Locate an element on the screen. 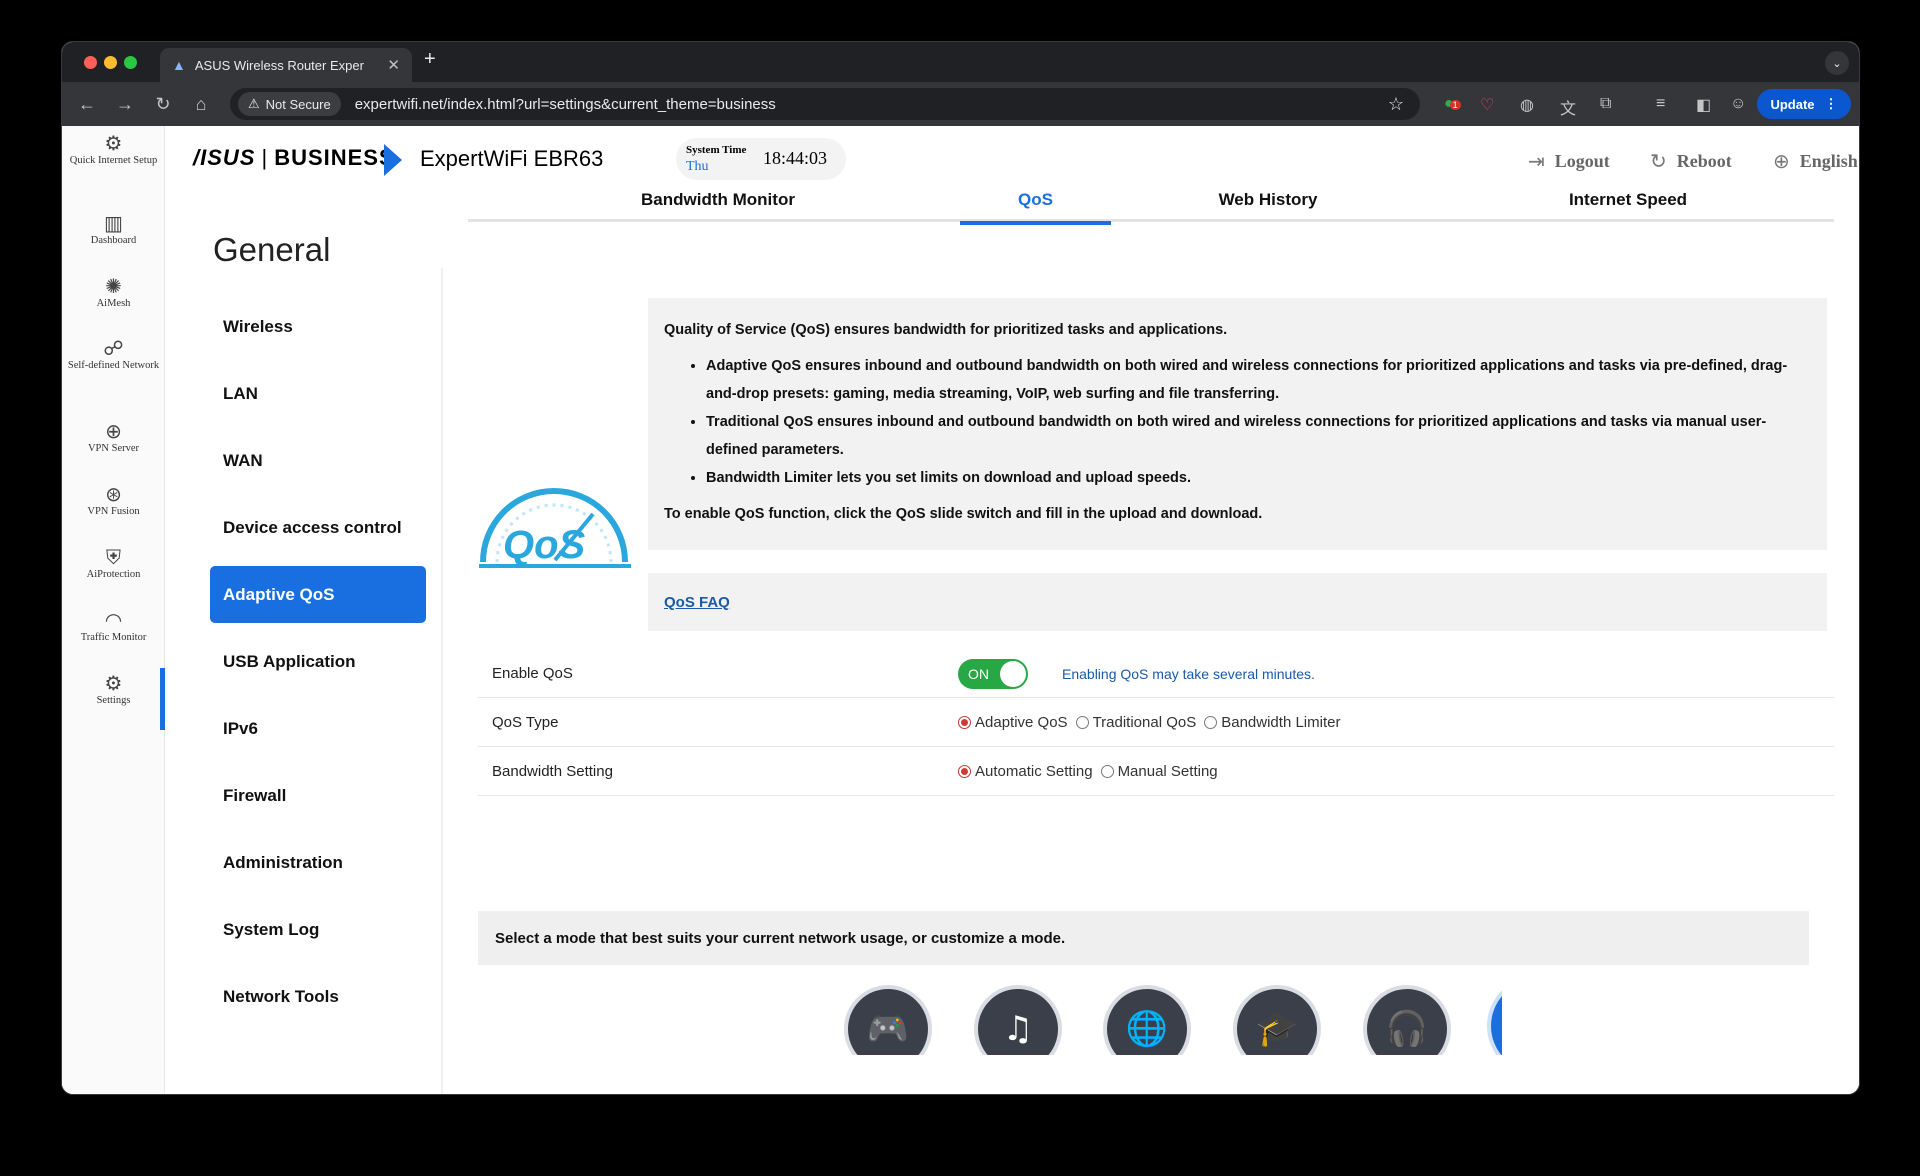  subnav-item-adaptive-qos: Adaptive QoS is located at coordinates (318, 594).